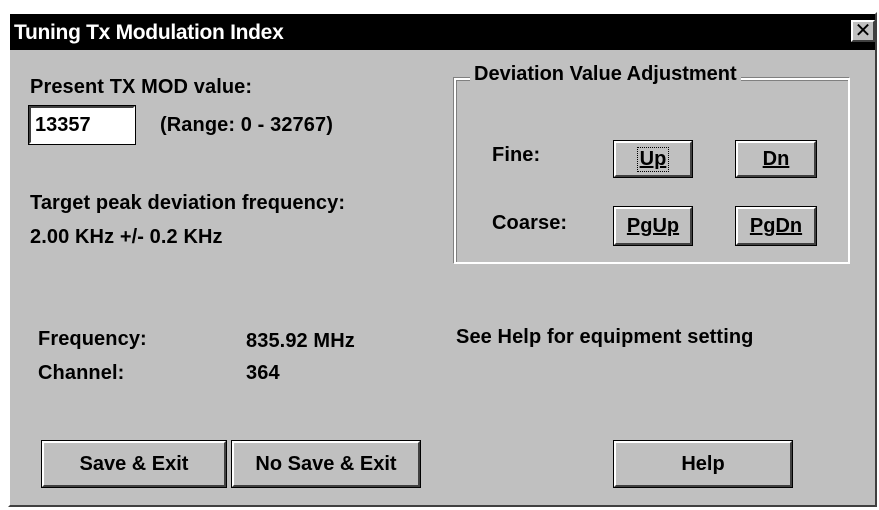  Describe the element at coordinates (530, 223) in the screenshot. I see `coarse-label: Coarse:` at that location.